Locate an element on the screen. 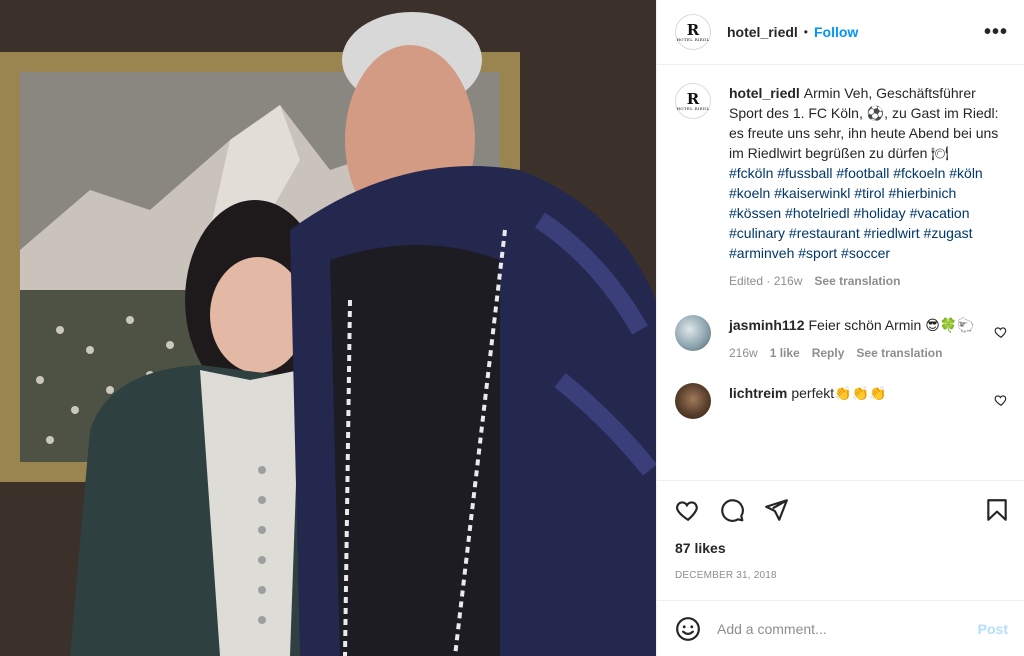 This screenshot has height=656, width=1024. comment-text: perfekt👏👏👏 is located at coordinates (839, 393).